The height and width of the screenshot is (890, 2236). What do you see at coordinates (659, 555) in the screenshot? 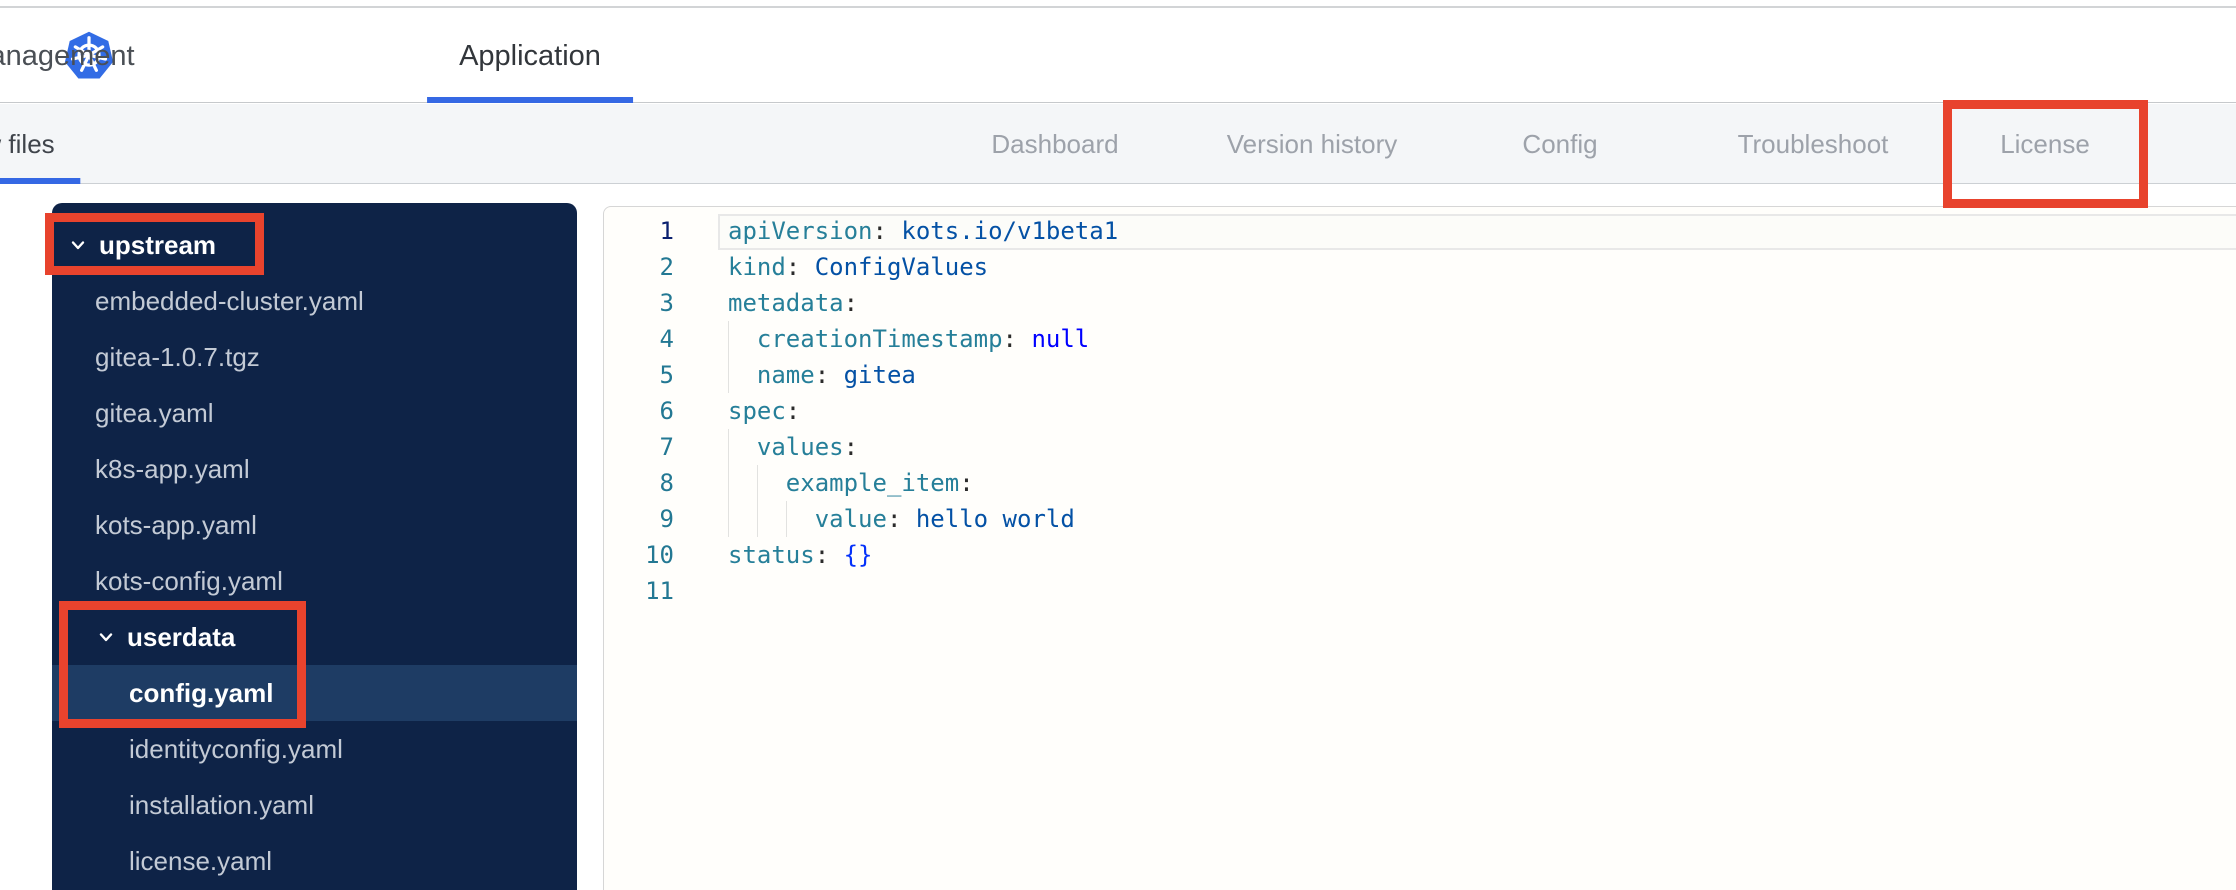
I see `line-number: 10` at bounding box center [659, 555].